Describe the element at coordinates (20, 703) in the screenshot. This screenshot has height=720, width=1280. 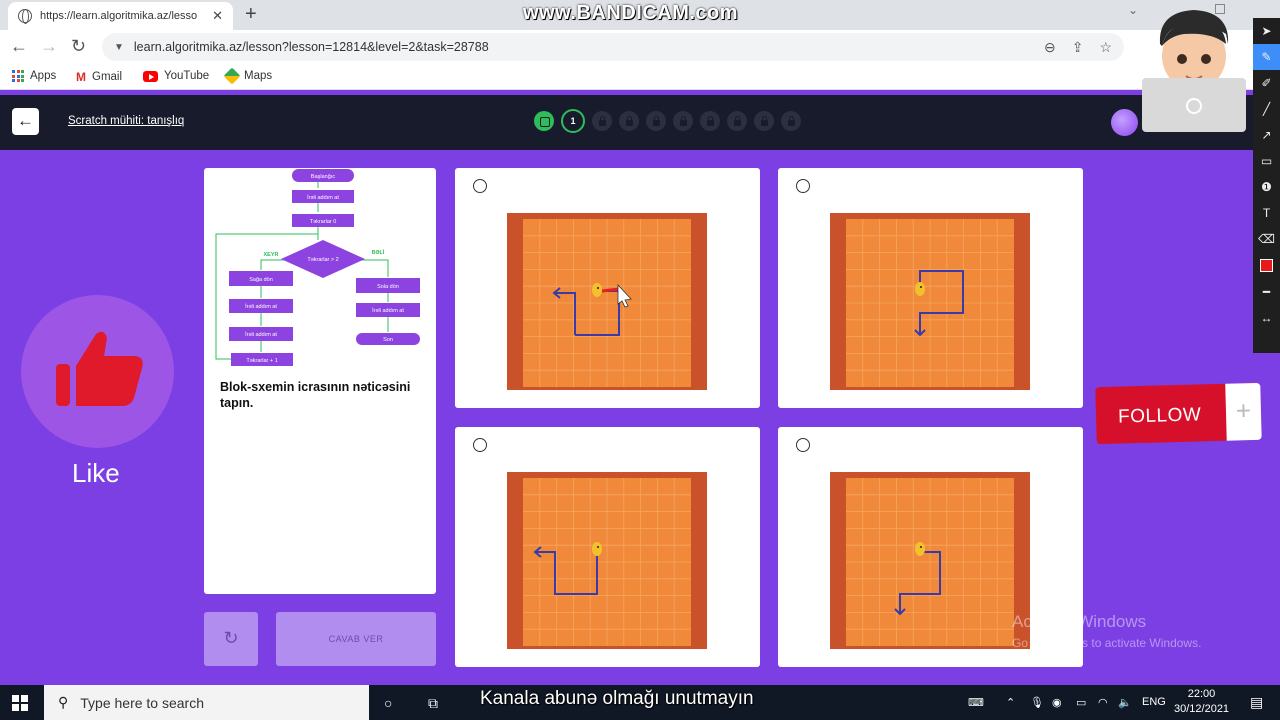
I see `windows-start-icon` at that location.